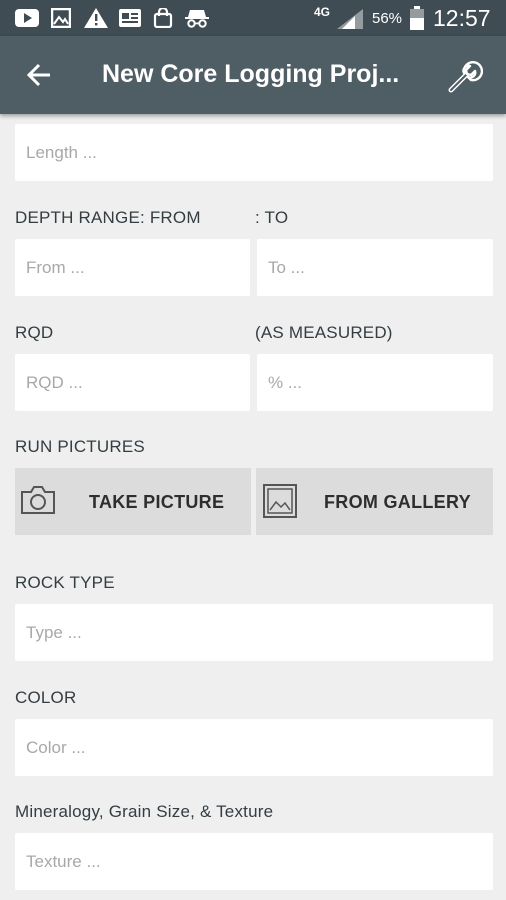  Describe the element at coordinates (157, 502) in the screenshot. I see `take-picture-label: TAKE PICTURE` at that location.